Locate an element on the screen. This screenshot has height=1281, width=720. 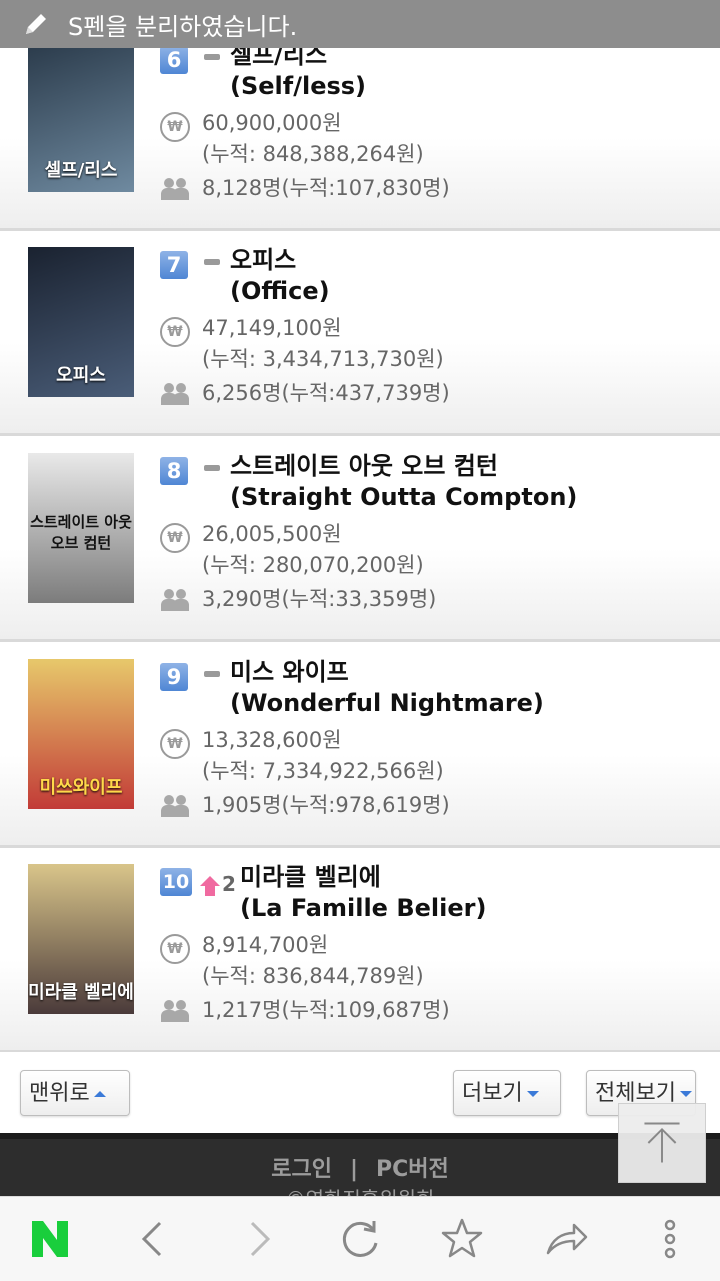
rank-badge: 10 is located at coordinates (176, 882).